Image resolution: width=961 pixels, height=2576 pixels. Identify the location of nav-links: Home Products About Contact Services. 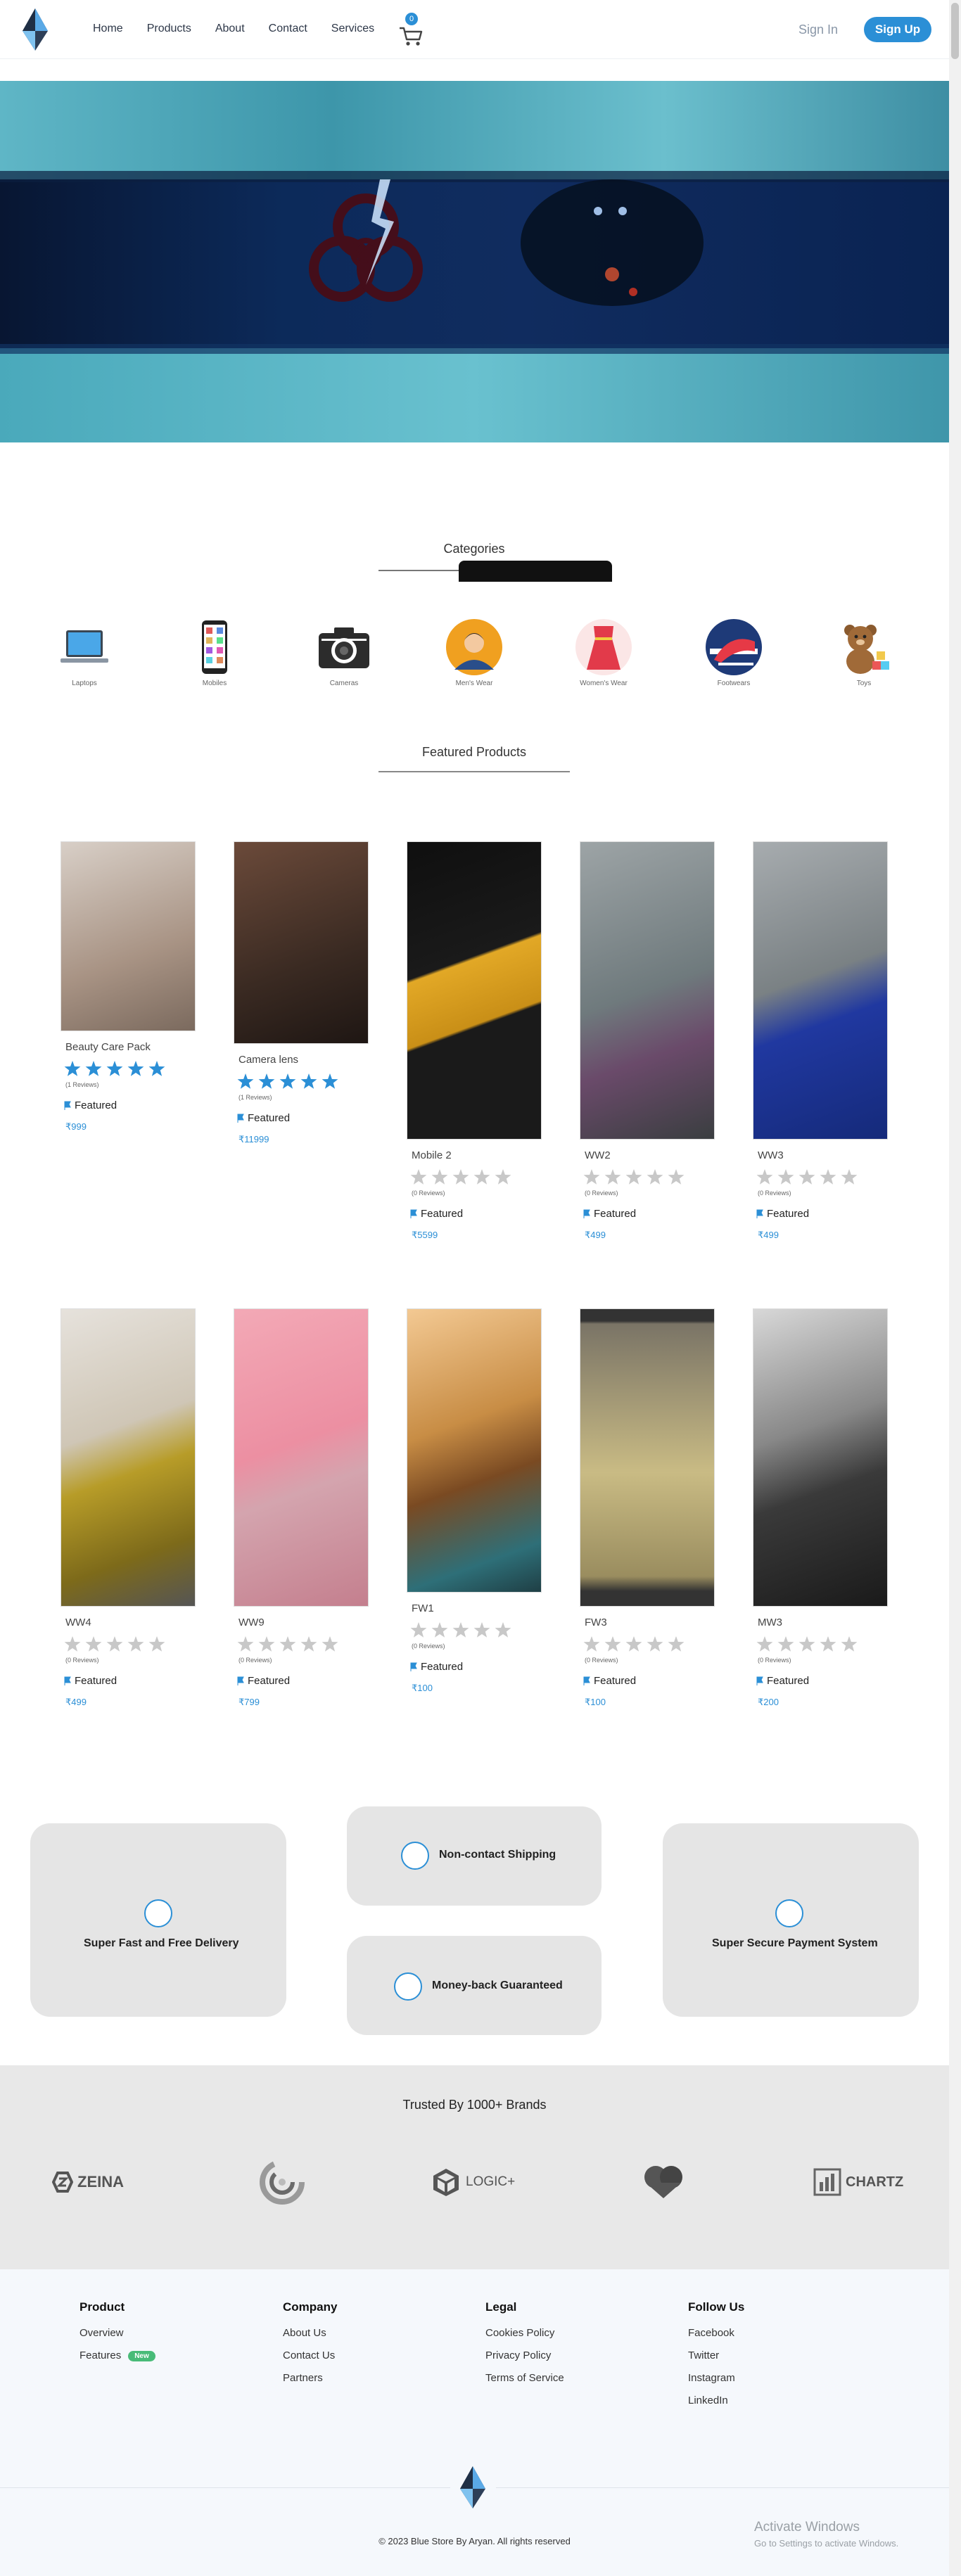
(245, 29).